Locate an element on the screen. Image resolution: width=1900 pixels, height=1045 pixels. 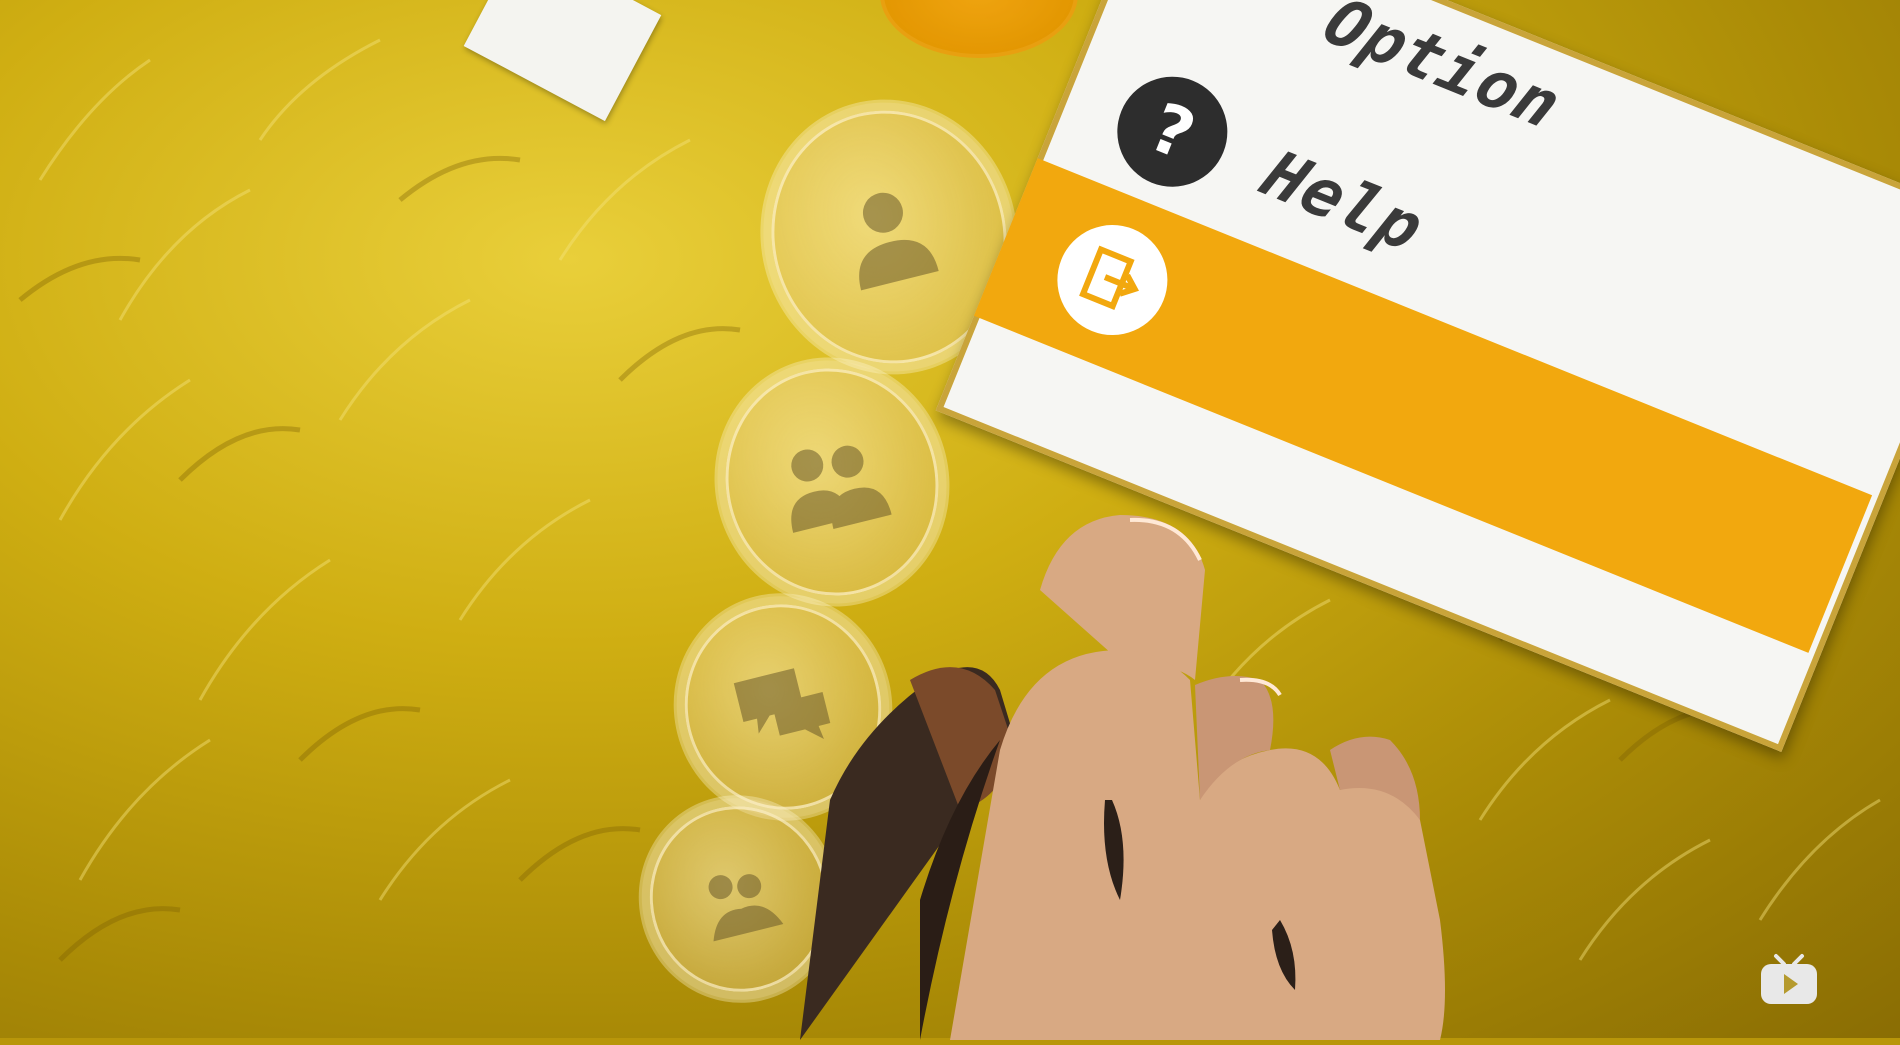
question-mark-glyph: ? is located at coordinates (1172, 131).